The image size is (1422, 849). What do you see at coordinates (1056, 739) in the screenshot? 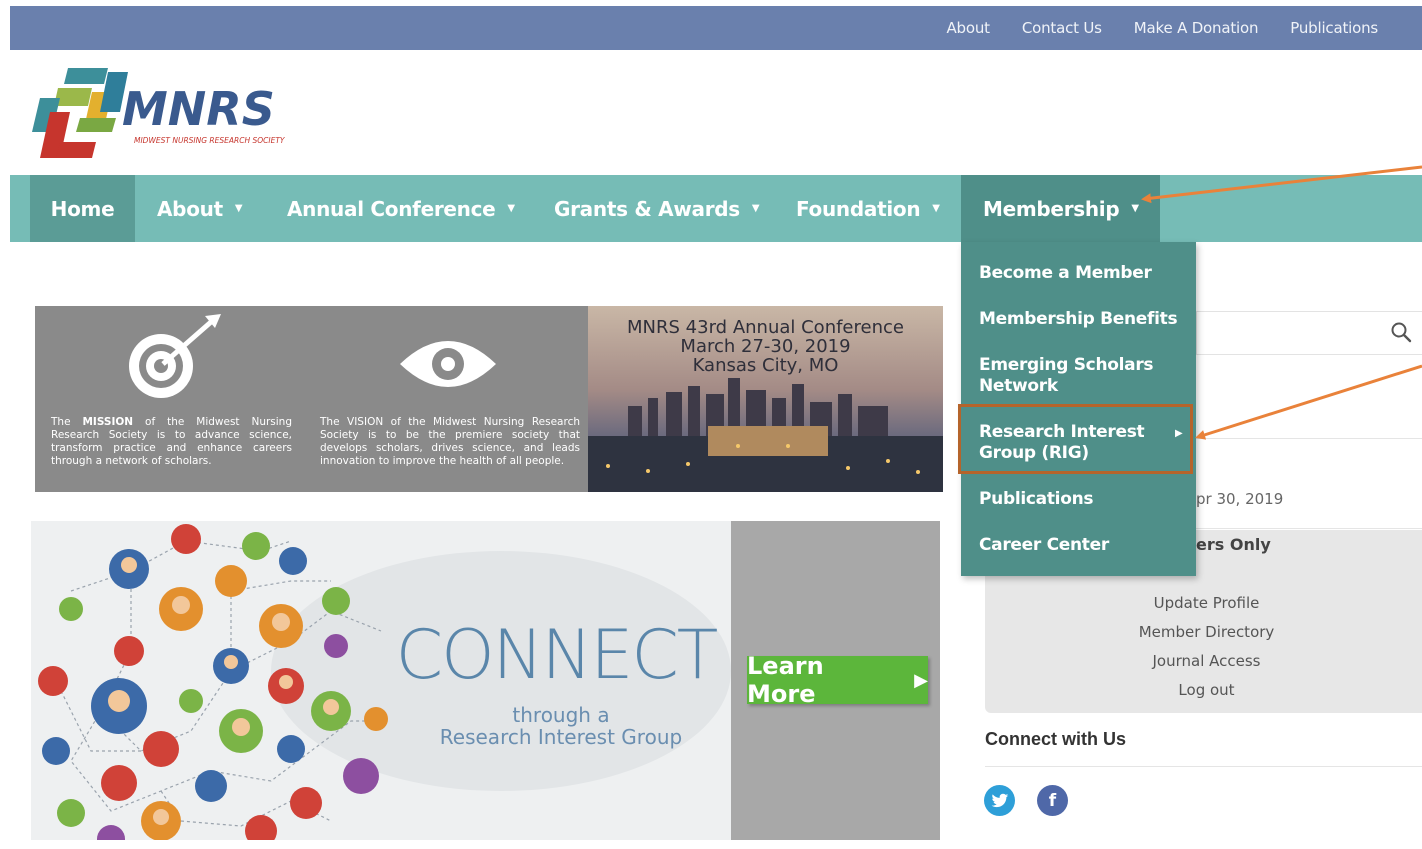
I see `connect-with-us-title: Connect with Us` at bounding box center [1056, 739].